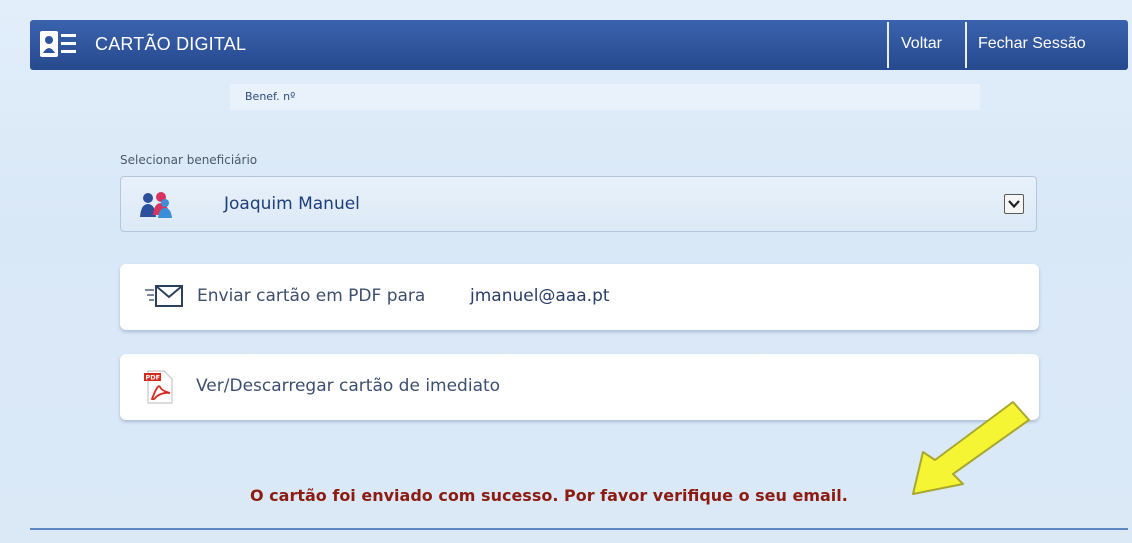 The width and height of the screenshot is (1132, 543). Describe the element at coordinates (921, 44) in the screenshot. I see `back-button: Voltar` at that location.